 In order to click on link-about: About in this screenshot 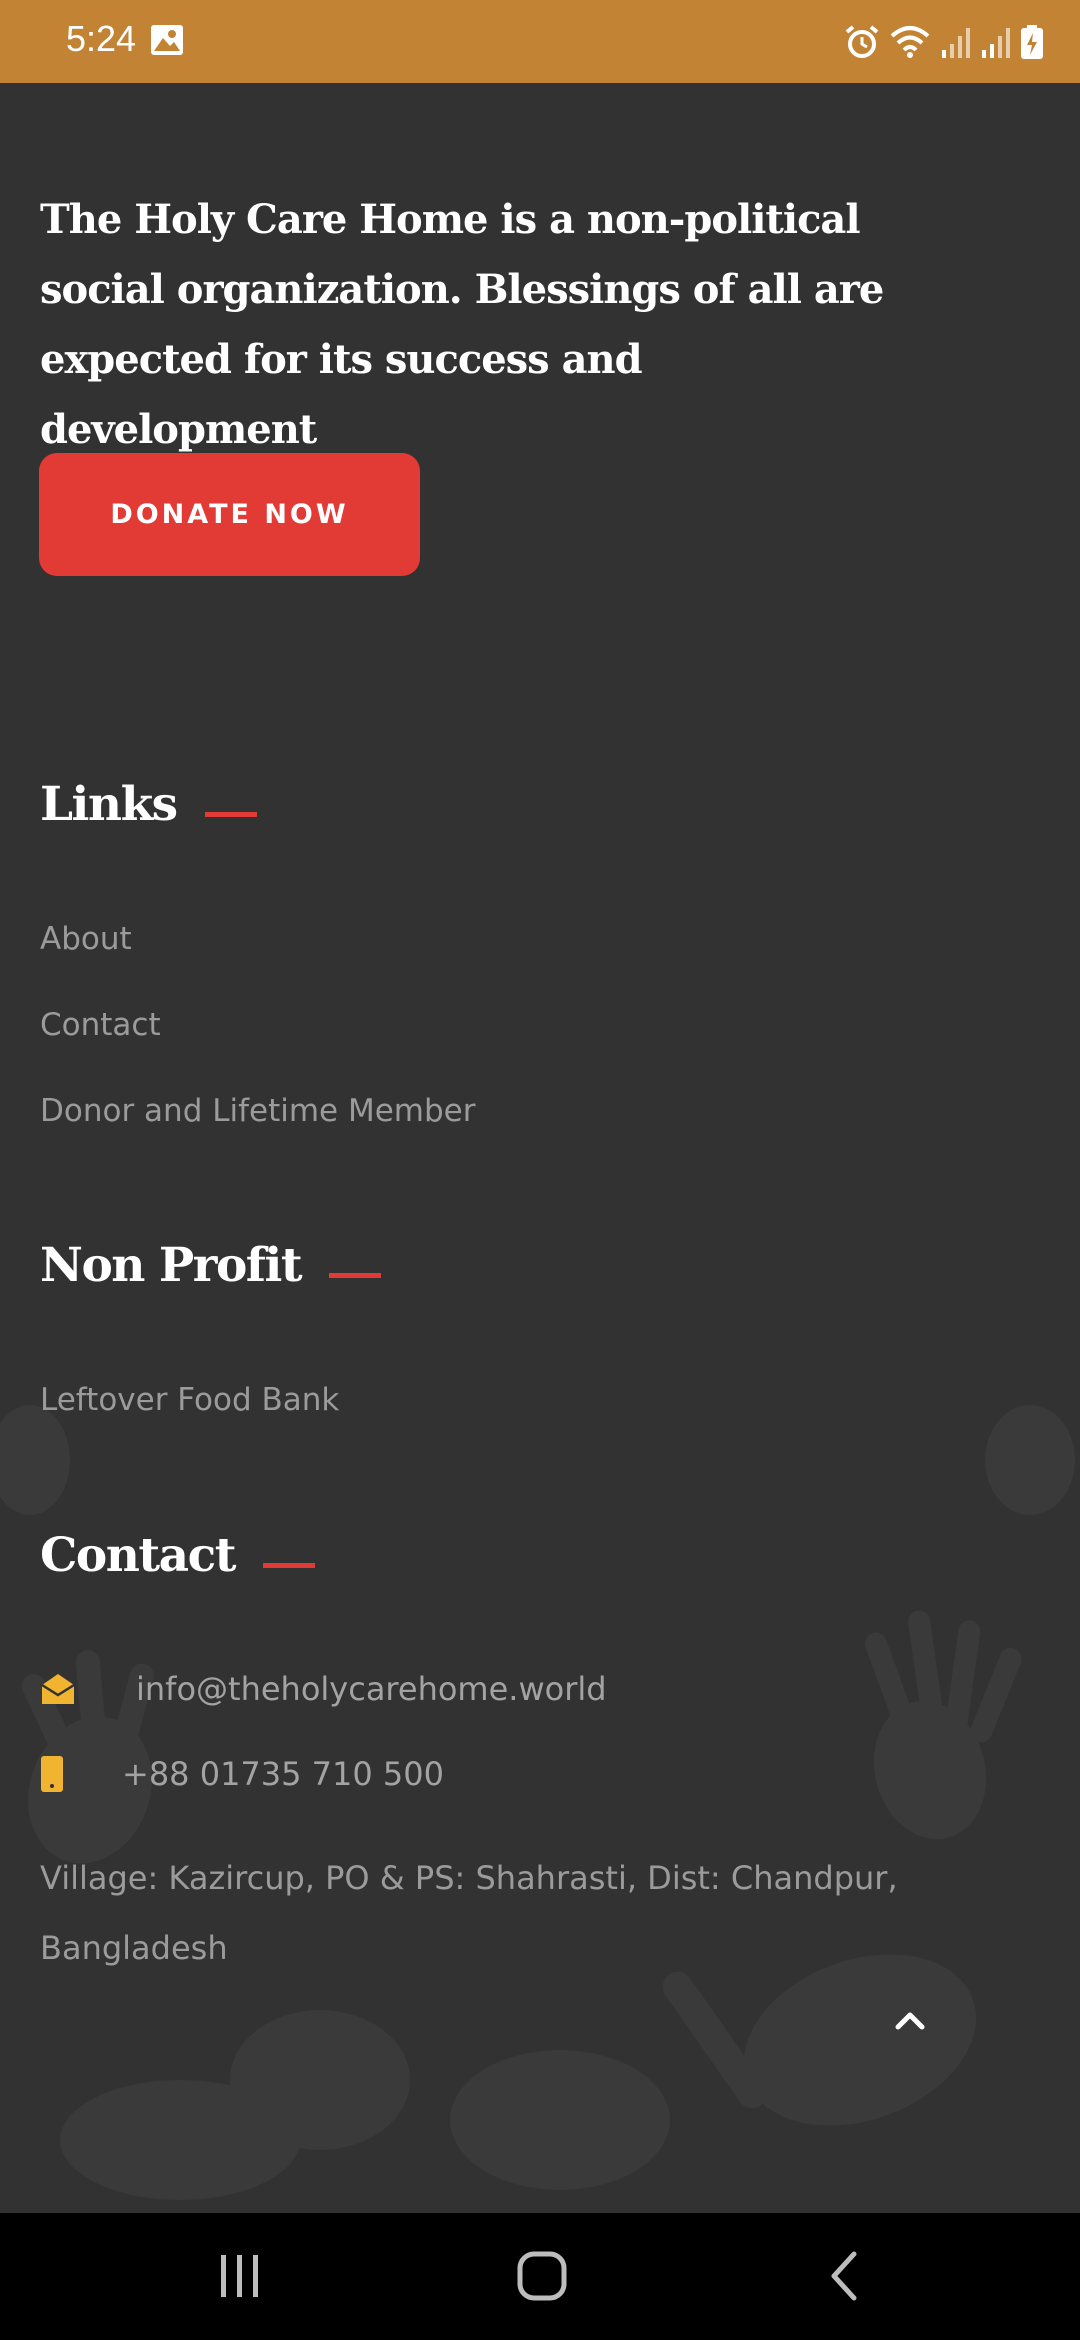, I will do `click(86, 939)`.